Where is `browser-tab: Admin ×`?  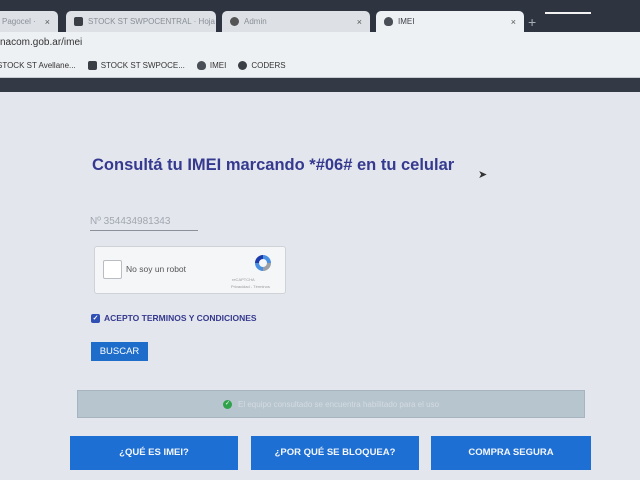
browser-tab: Admin × is located at coordinates (296, 21).